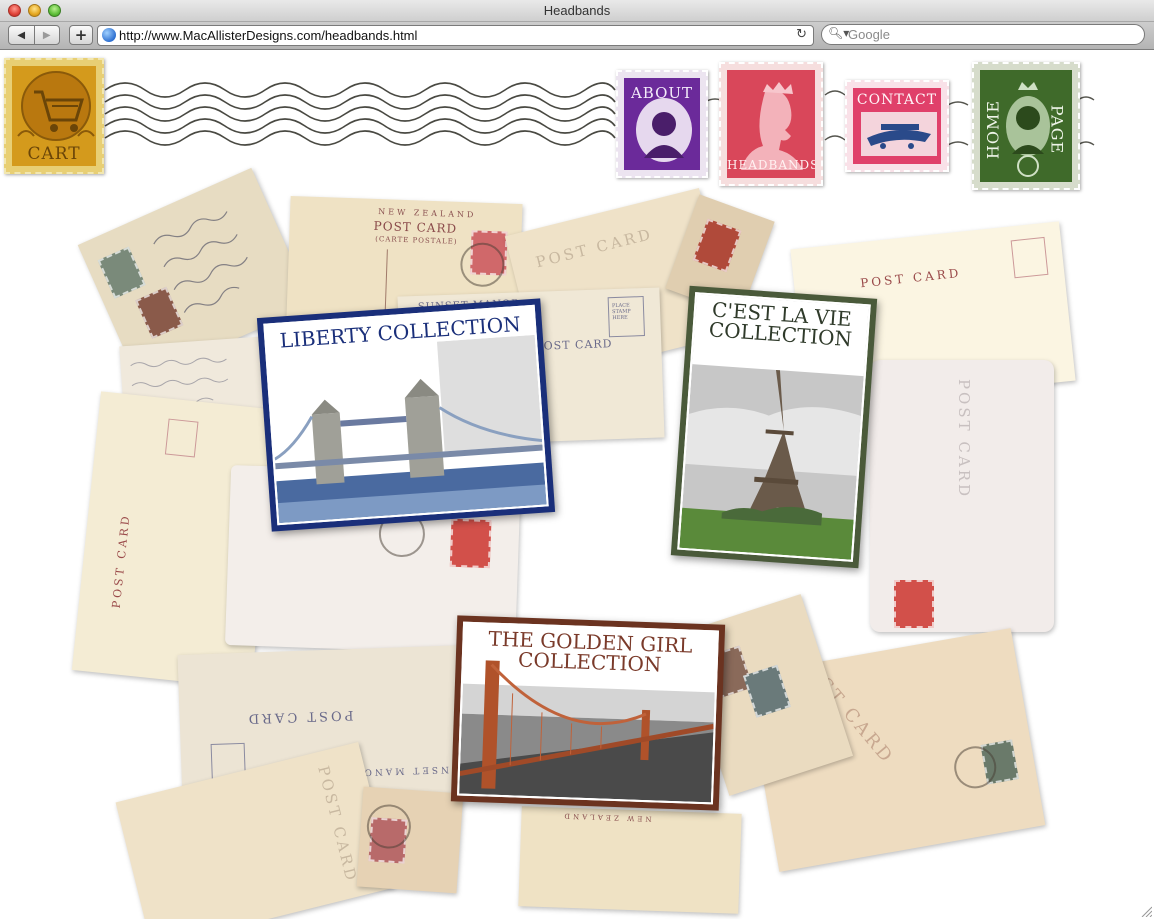 This screenshot has height=919, width=1154. I want to click on search-field: 🔍︎▾ Google, so click(983, 34).